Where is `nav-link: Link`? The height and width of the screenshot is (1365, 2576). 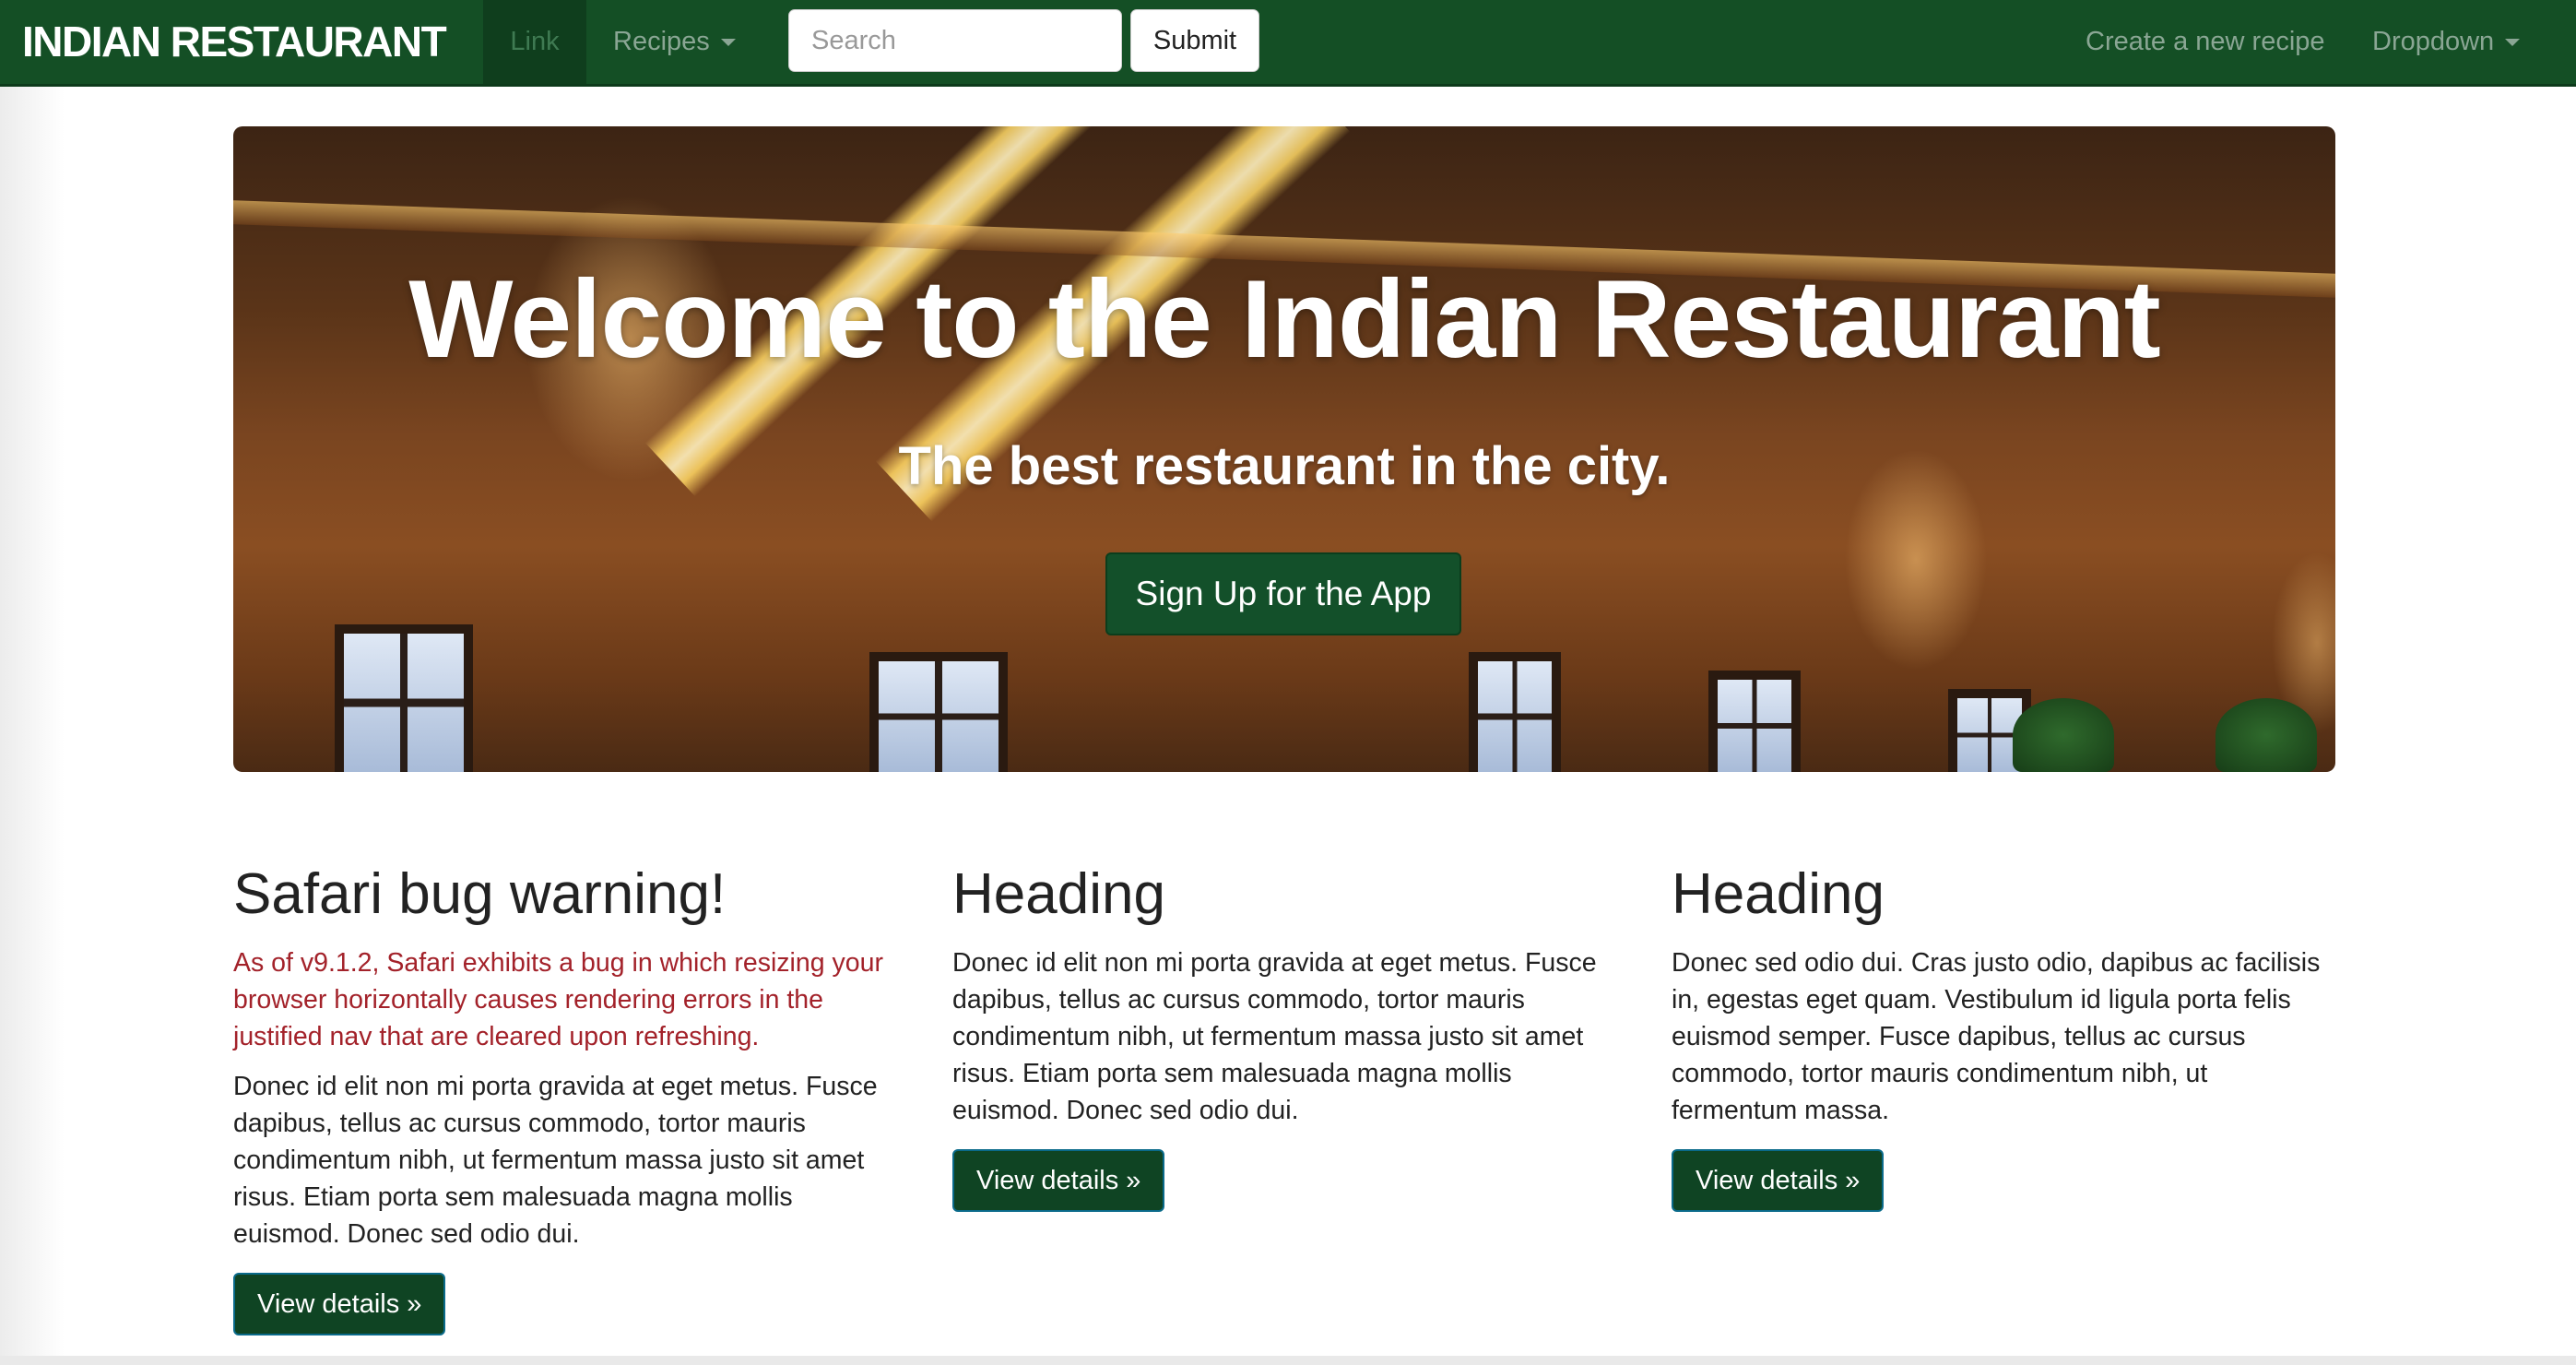 nav-link: Link is located at coordinates (534, 42).